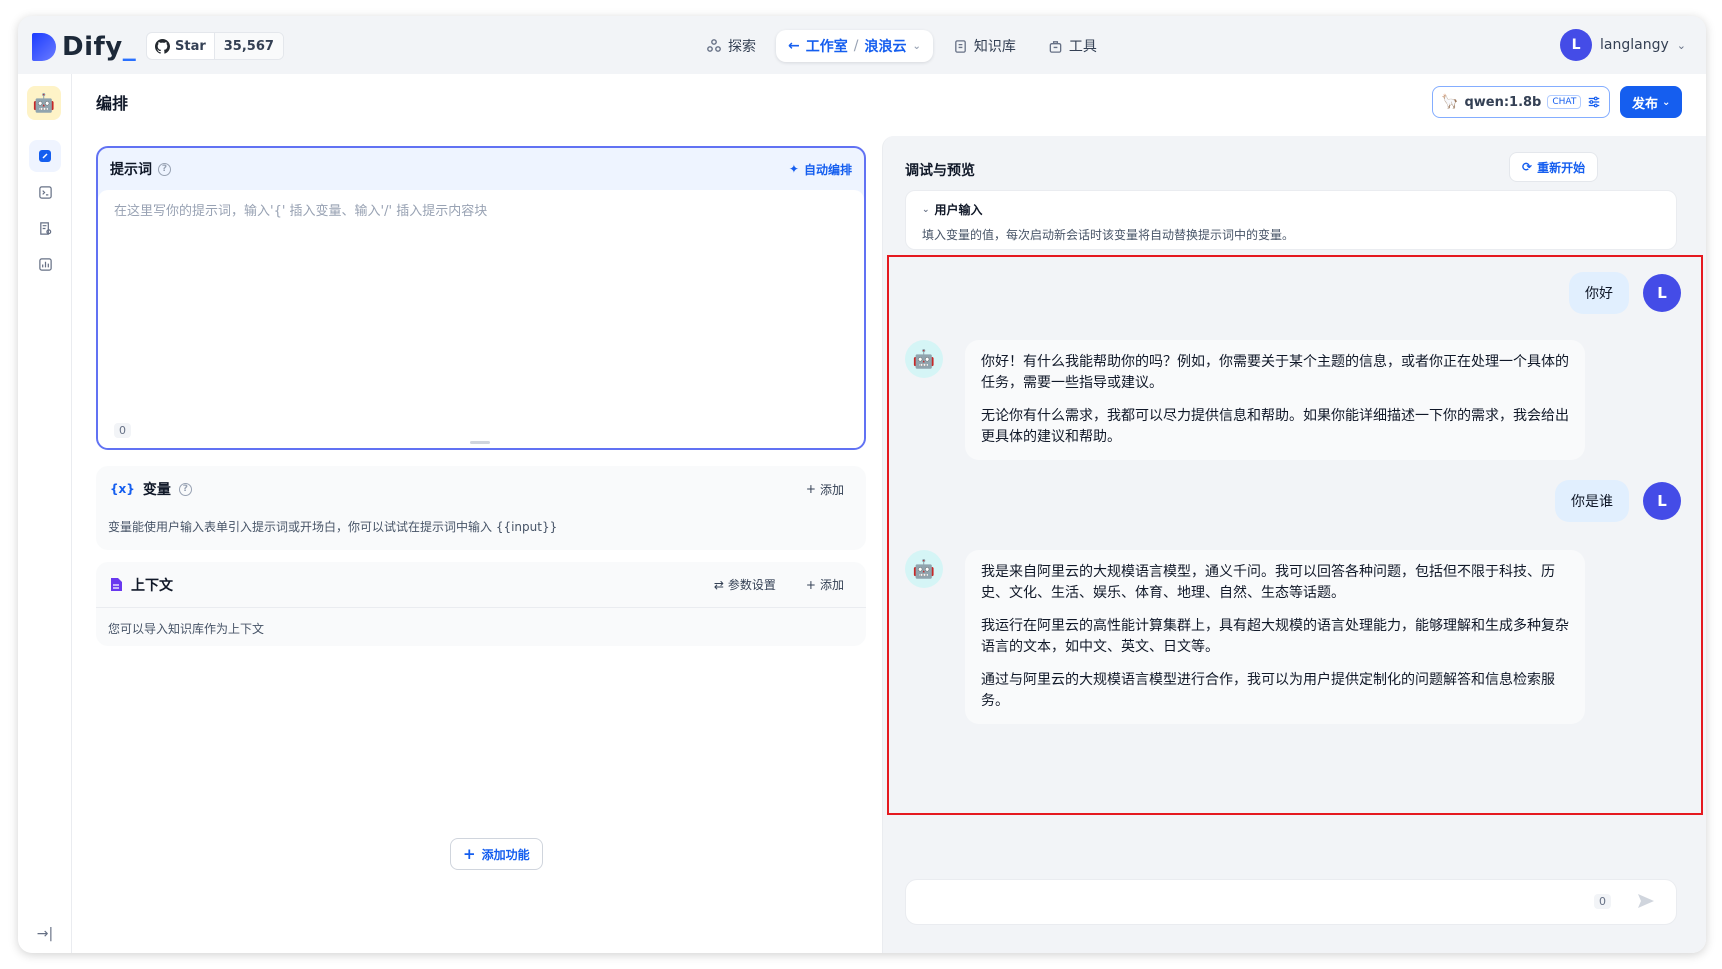 This screenshot has width=1722, height=969. I want to click on add-context-button: + 添加, so click(825, 584).